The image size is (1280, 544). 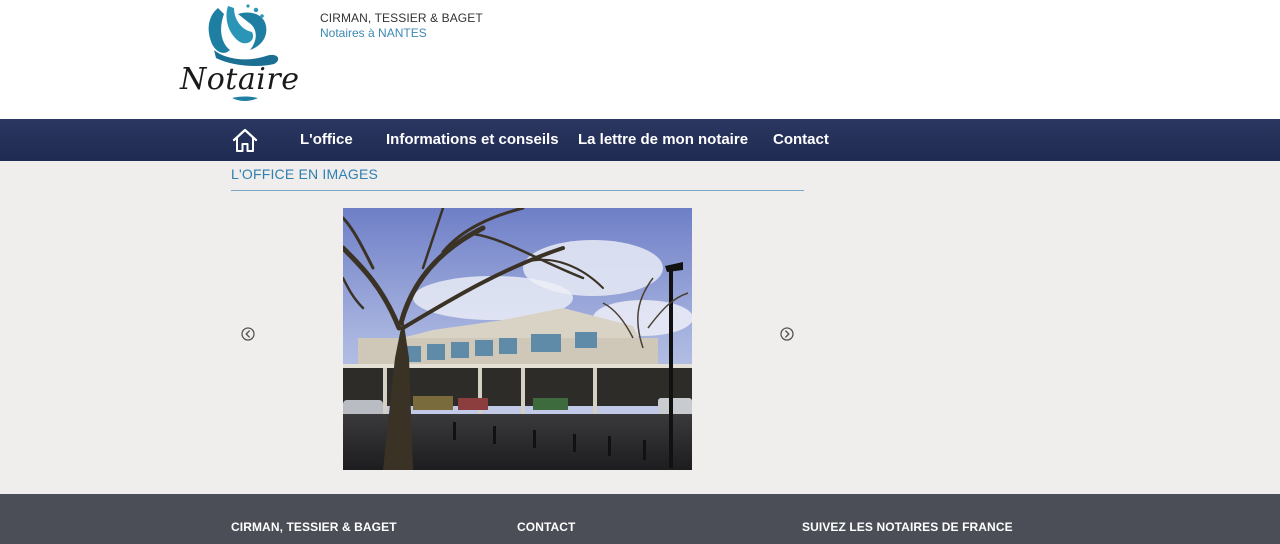 I want to click on gallery-title: L'OFFICE EN IMAGES, so click(x=305, y=174).